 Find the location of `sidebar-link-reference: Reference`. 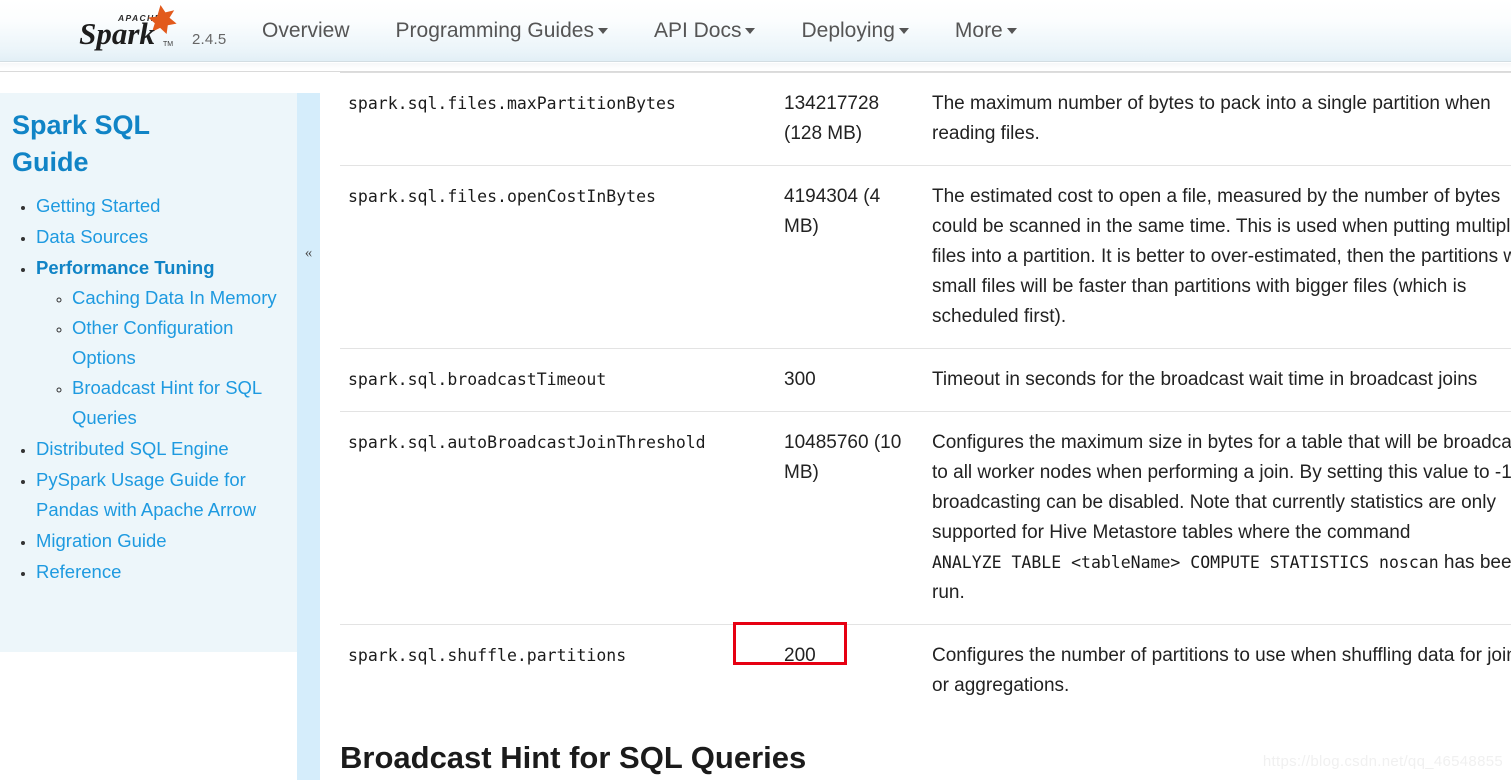

sidebar-link-reference: Reference is located at coordinates (78, 571).